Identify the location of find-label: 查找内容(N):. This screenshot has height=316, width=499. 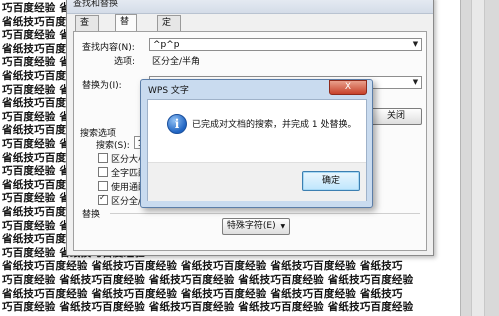
(108, 48).